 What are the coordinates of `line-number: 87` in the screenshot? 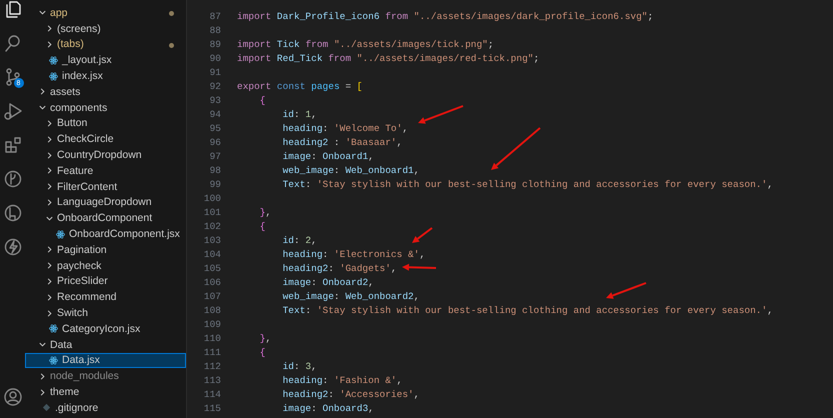 It's located at (214, 17).